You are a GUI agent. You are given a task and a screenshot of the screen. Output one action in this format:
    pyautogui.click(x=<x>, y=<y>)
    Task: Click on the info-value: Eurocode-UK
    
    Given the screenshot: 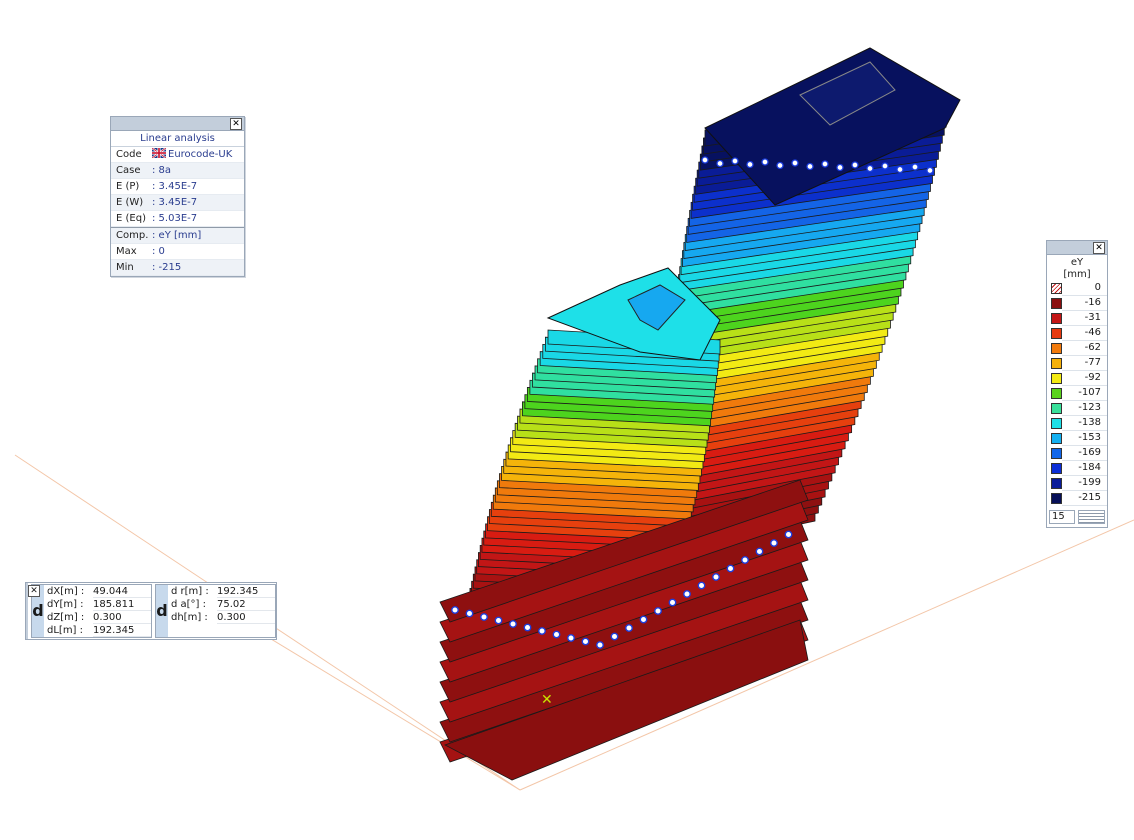 What is the action you would take?
    pyautogui.click(x=192, y=154)
    